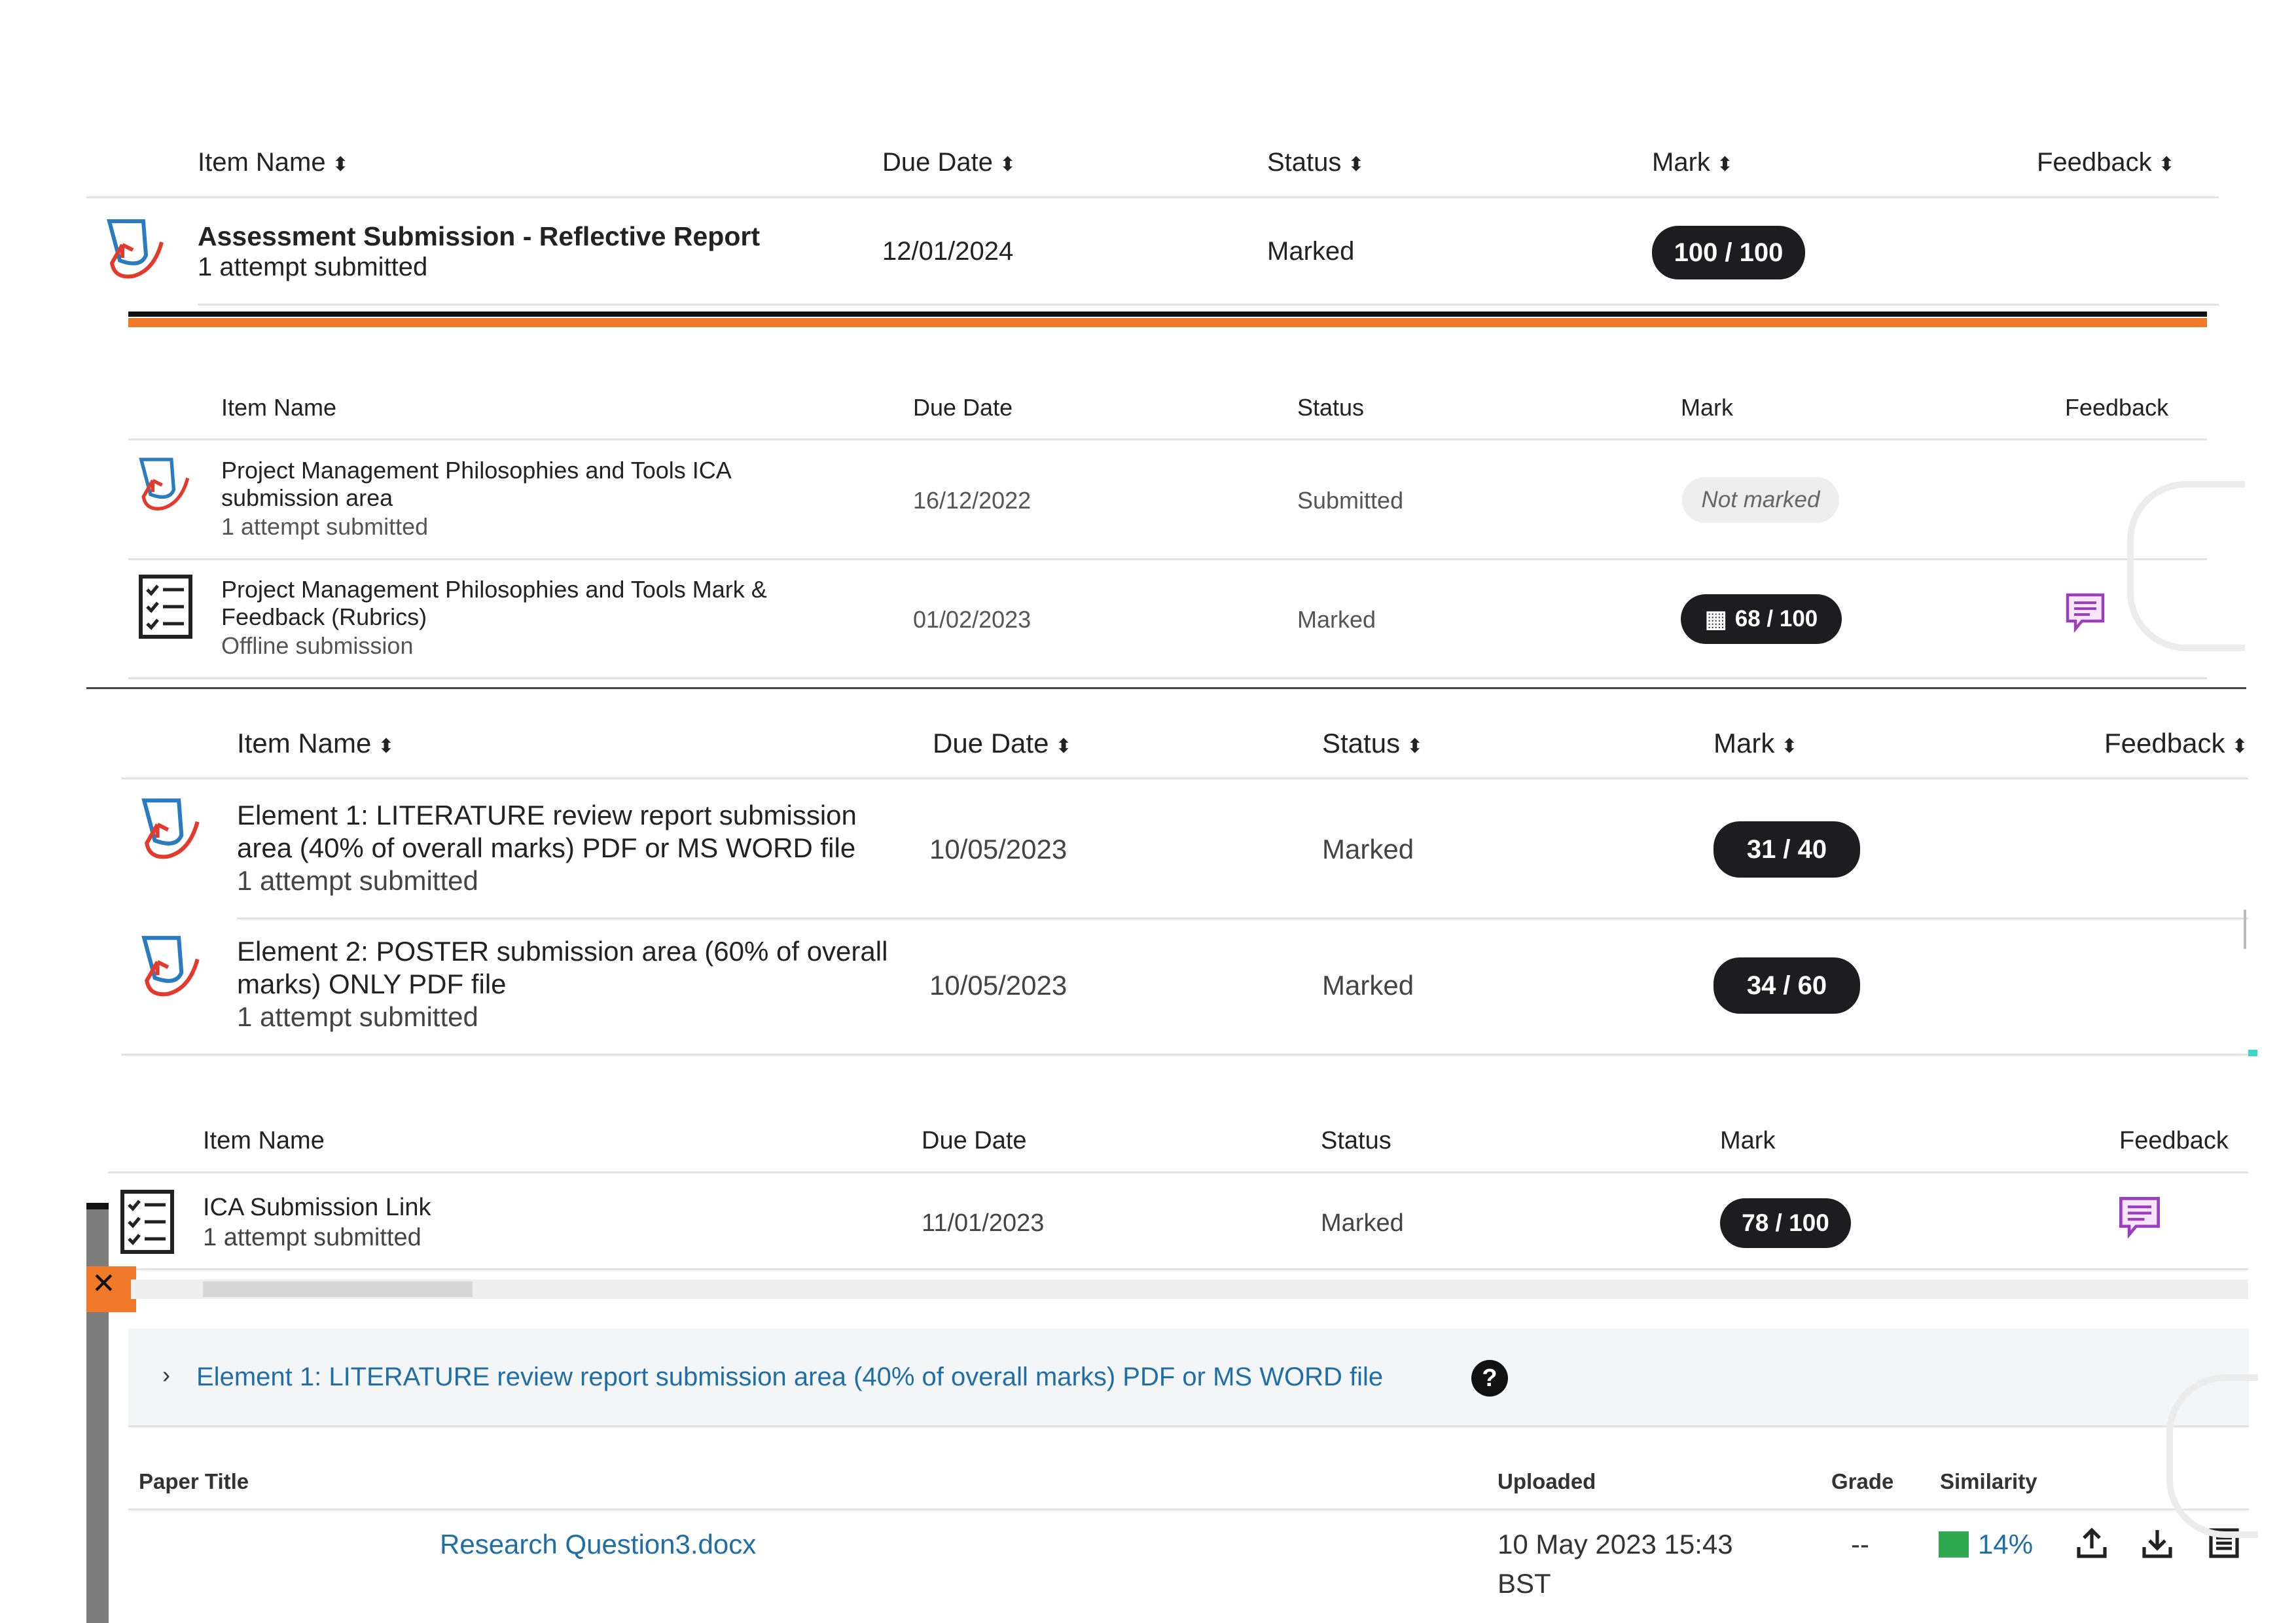 This screenshot has height=1623, width=2296. Describe the element at coordinates (1776, 619) in the screenshot. I see `mark-value: 68 / 100` at that location.